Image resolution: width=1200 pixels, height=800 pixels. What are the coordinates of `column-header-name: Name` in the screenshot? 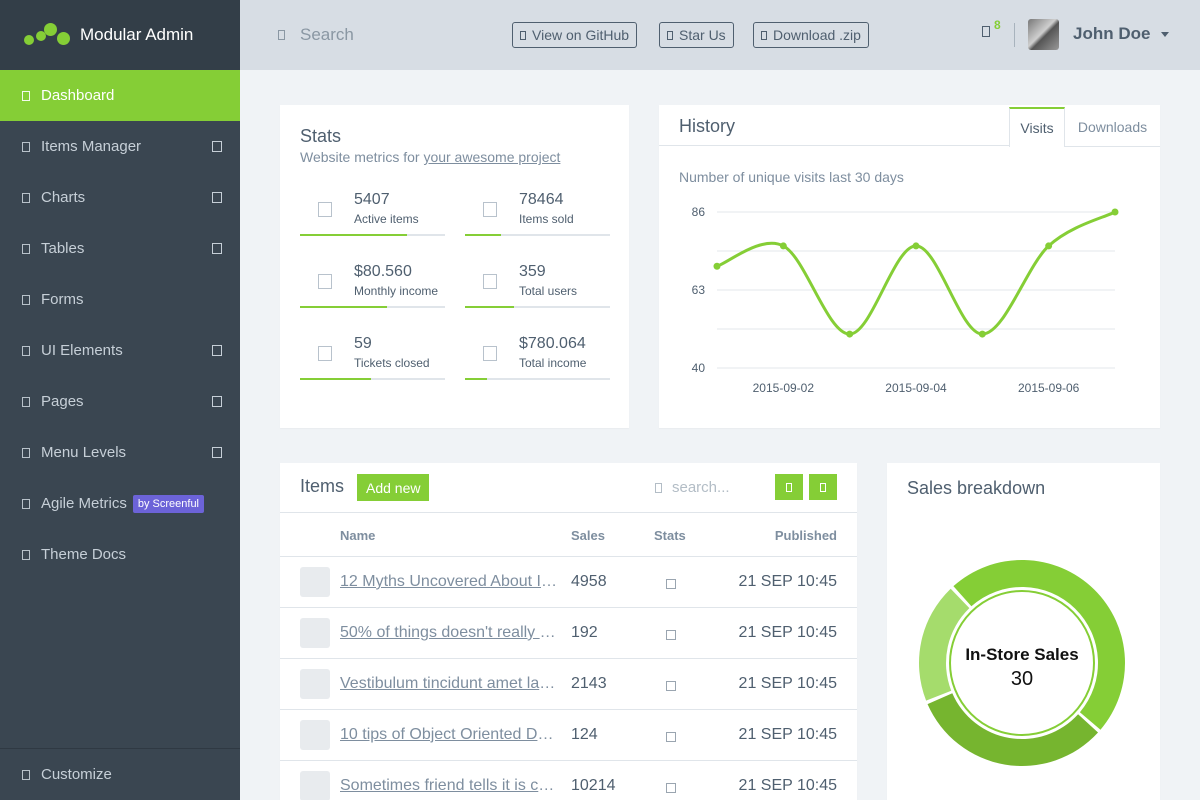 It's located at (357, 535).